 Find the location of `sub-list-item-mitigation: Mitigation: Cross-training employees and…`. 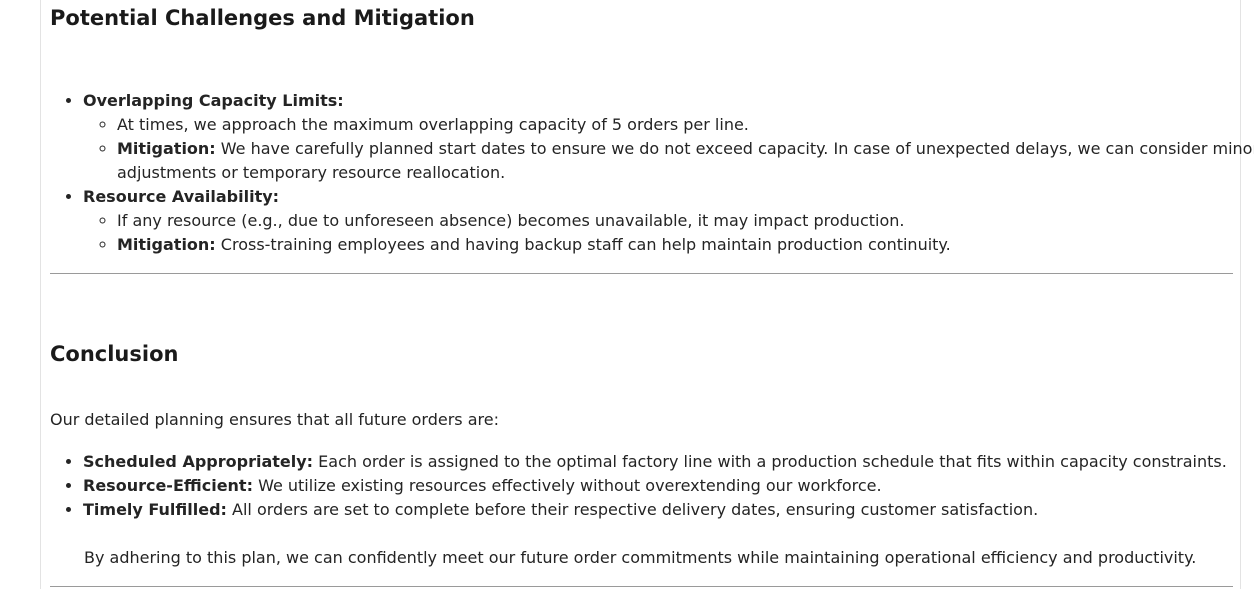

sub-list-item-mitigation: Mitigation: Cross-training employees and… is located at coordinates (685, 245).